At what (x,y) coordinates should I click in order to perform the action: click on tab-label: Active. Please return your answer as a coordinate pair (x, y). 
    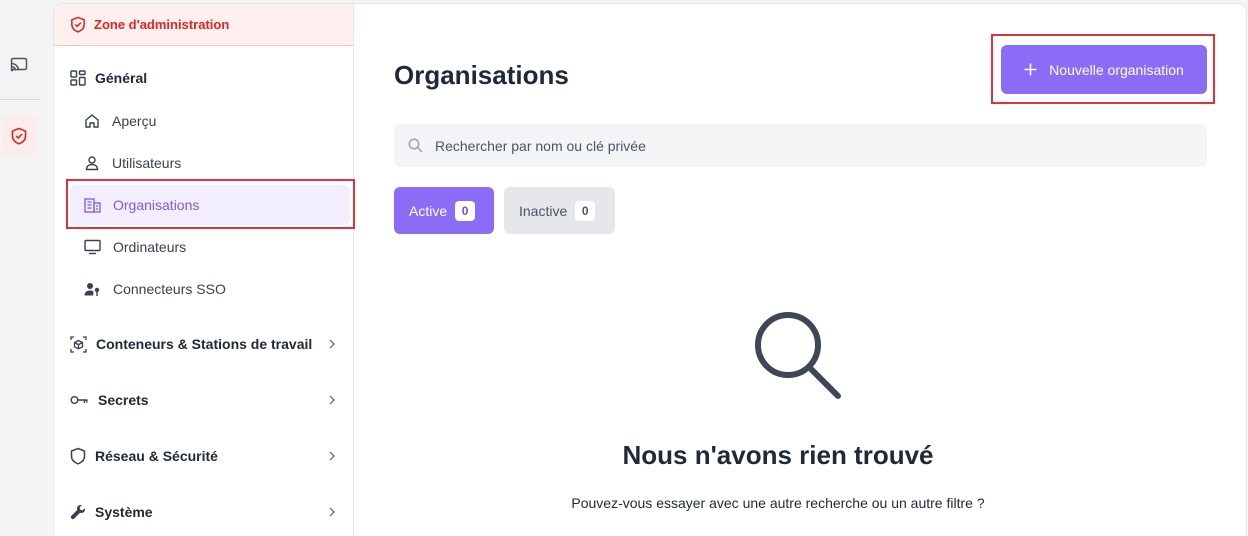
    Looking at the image, I should click on (428, 210).